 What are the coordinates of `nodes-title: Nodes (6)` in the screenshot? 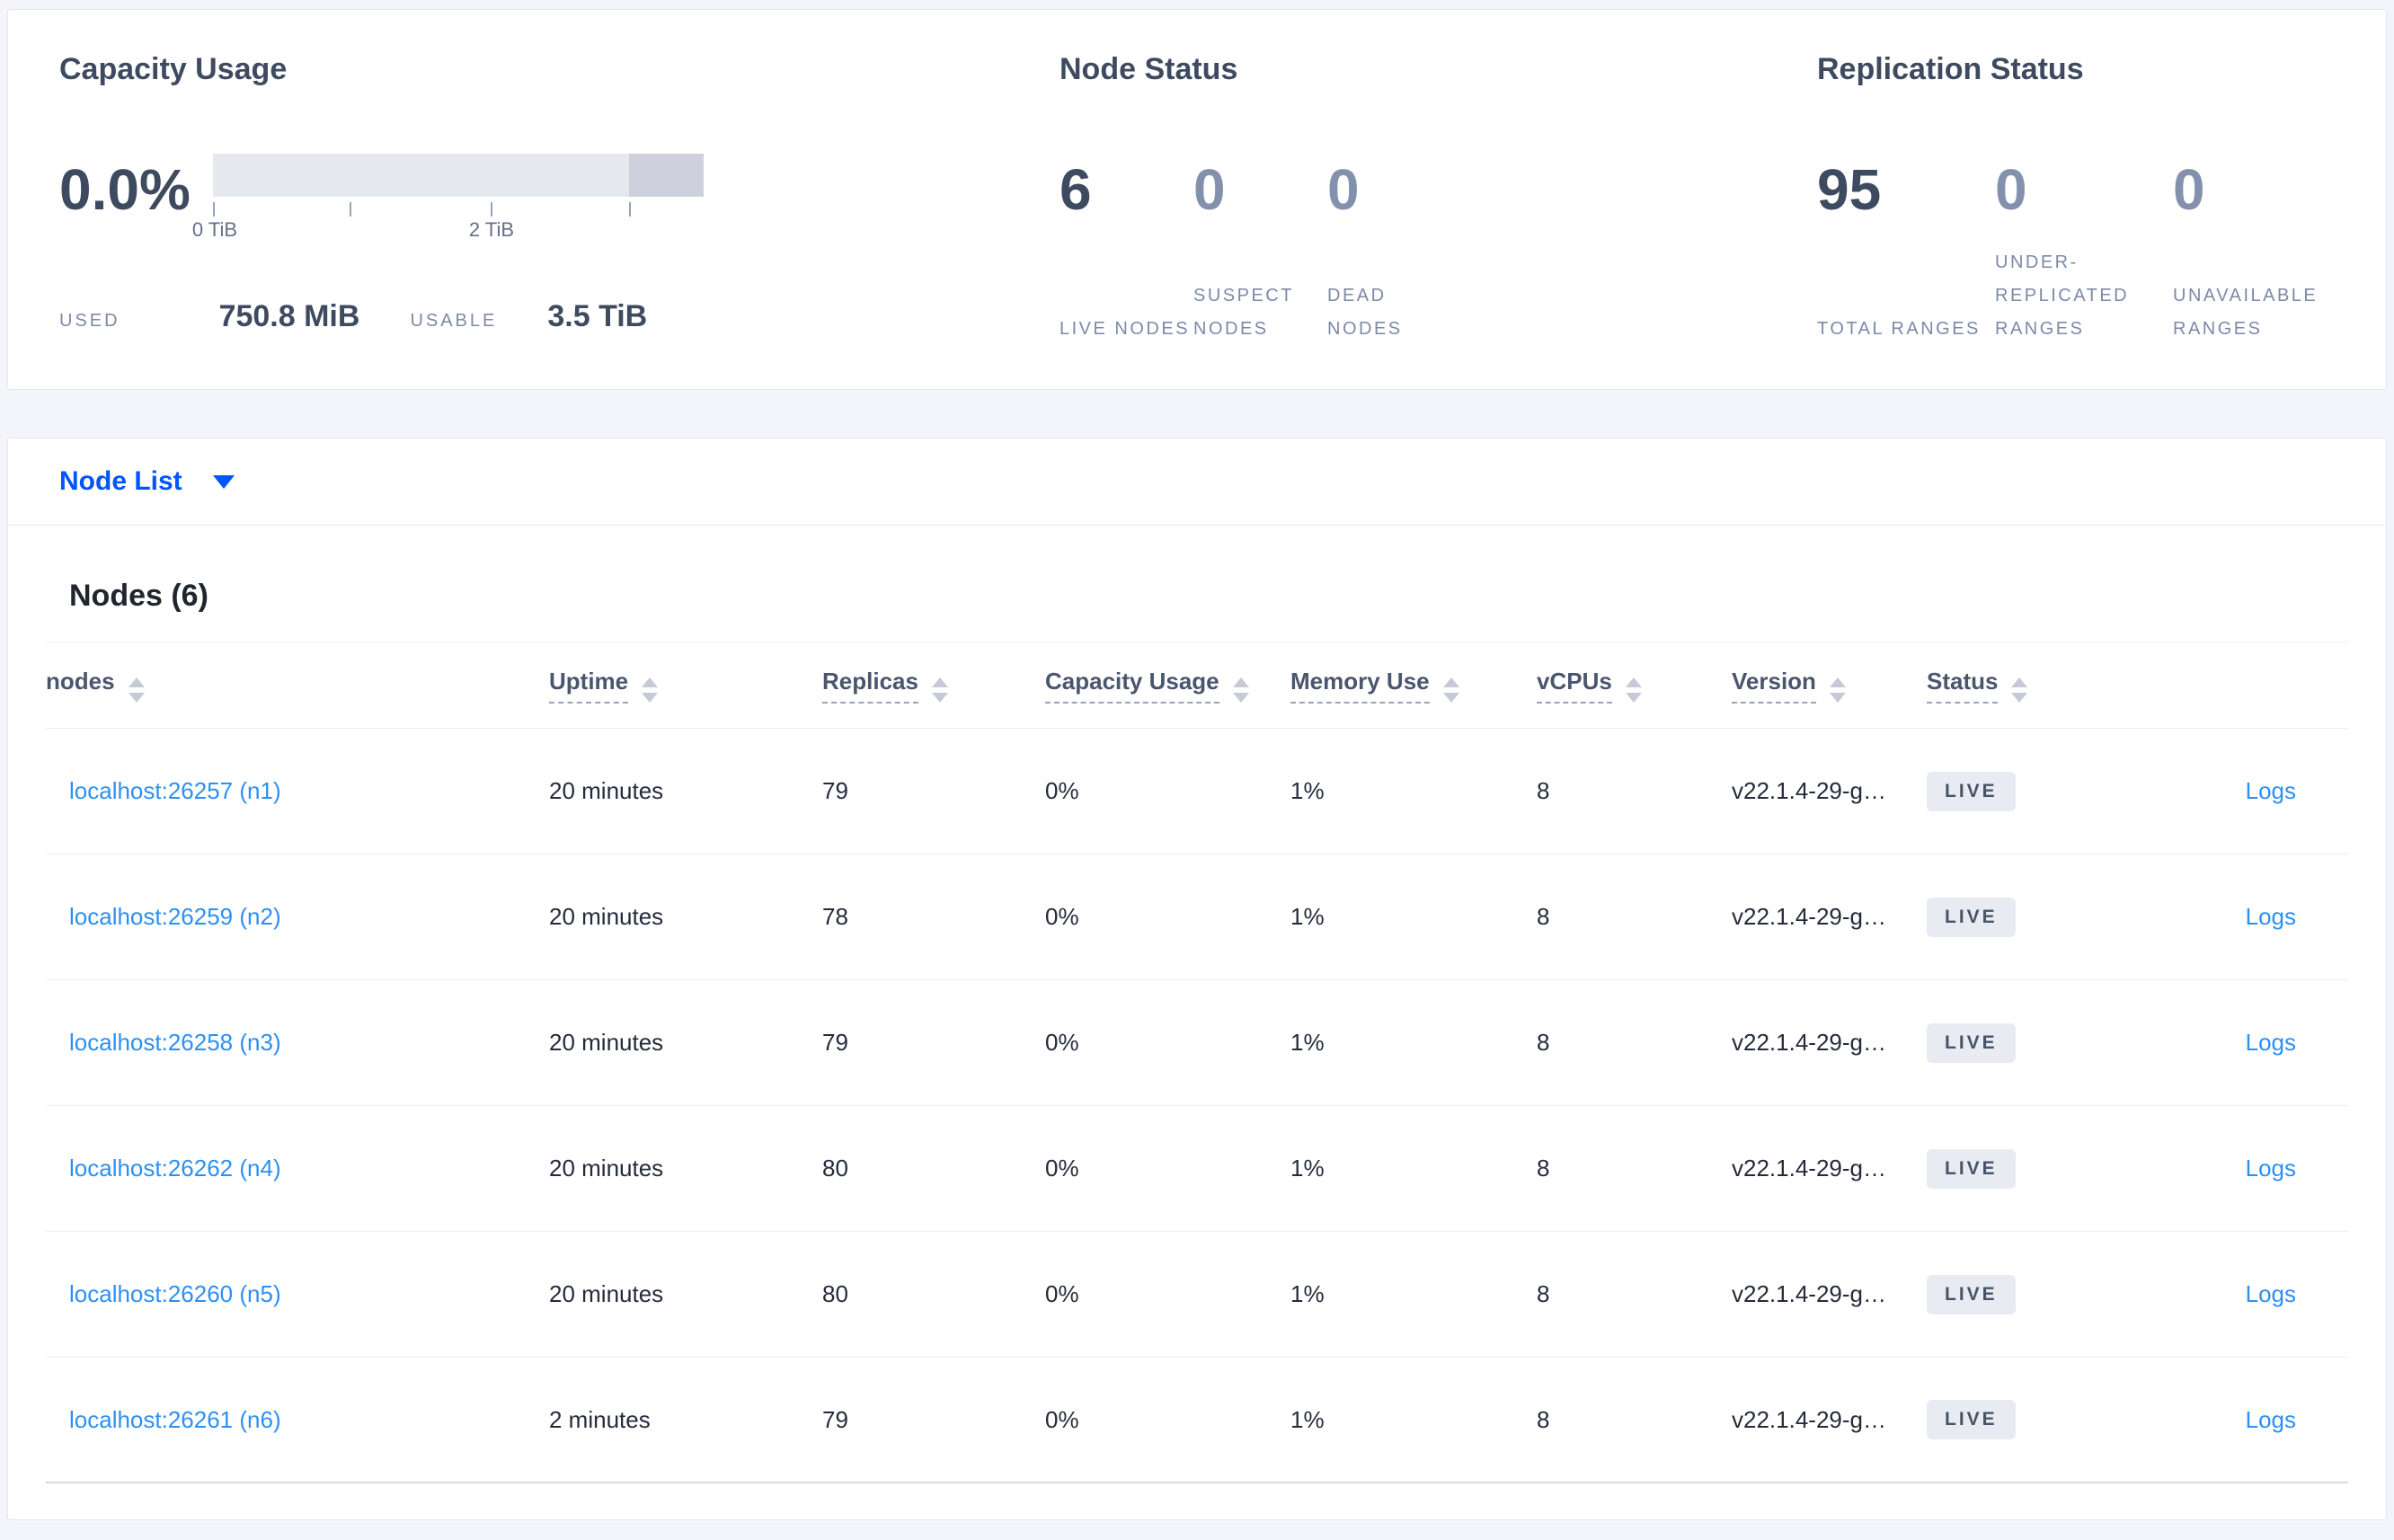 It's located at (138, 596).